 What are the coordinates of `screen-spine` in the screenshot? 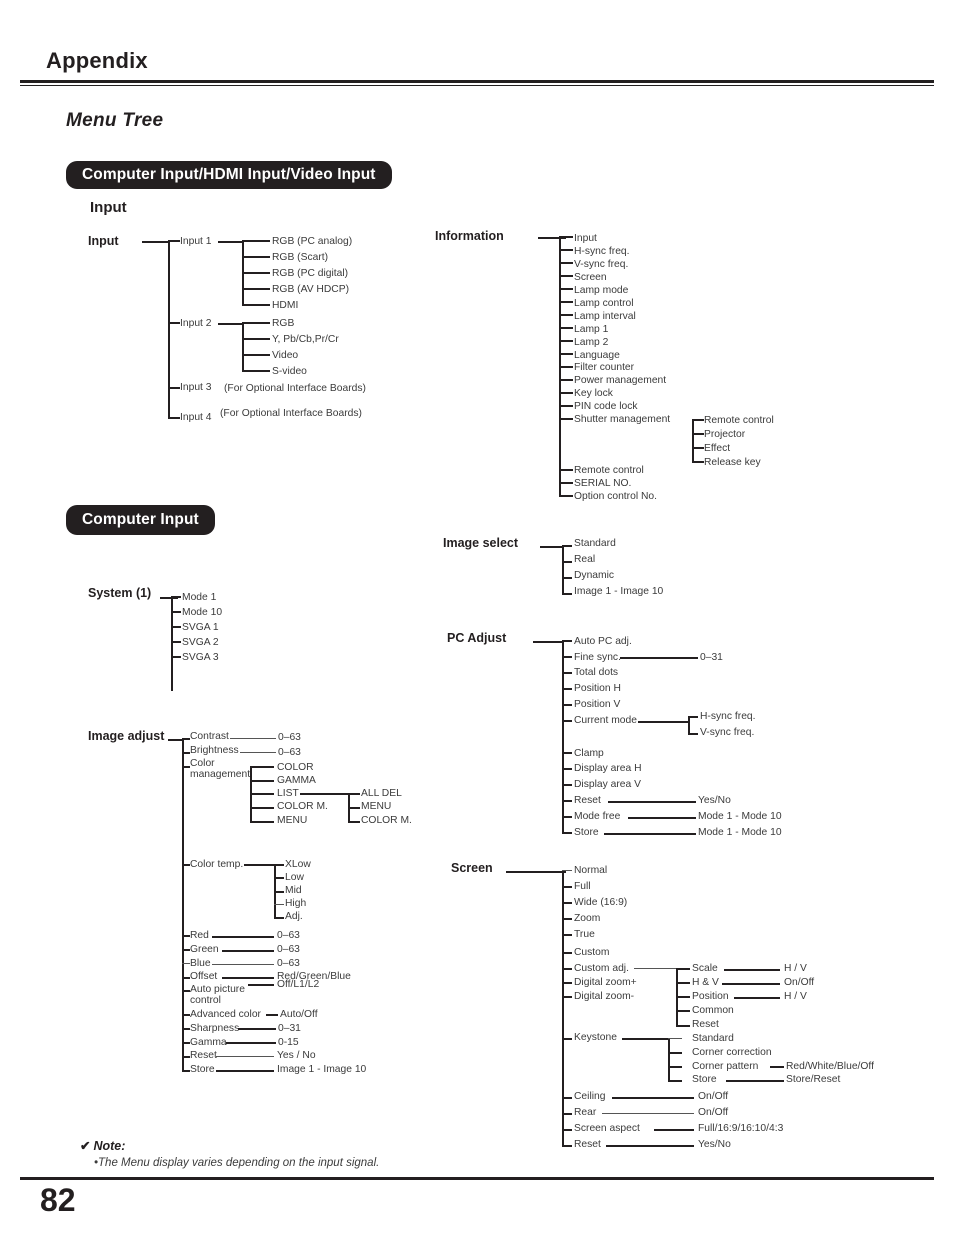 It's located at (563, 1008).